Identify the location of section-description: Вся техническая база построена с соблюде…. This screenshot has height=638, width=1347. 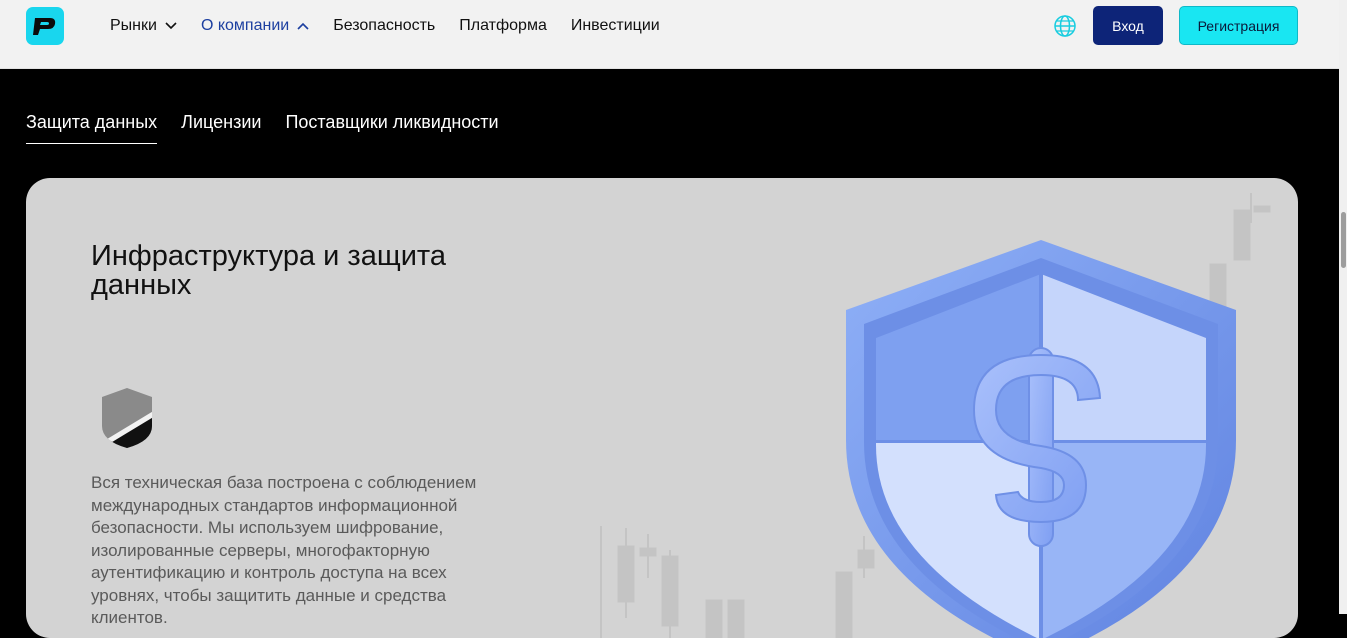
(284, 550).